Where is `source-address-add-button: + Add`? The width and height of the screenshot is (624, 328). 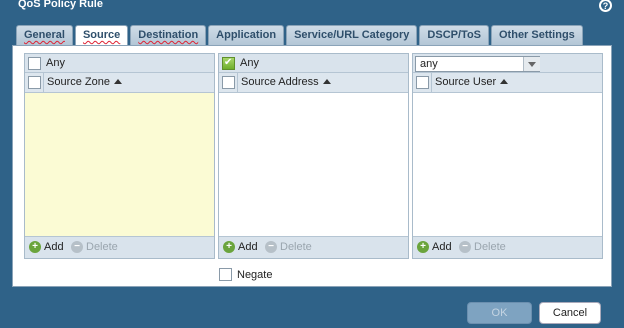
source-address-add-button: + Add is located at coordinates (240, 247).